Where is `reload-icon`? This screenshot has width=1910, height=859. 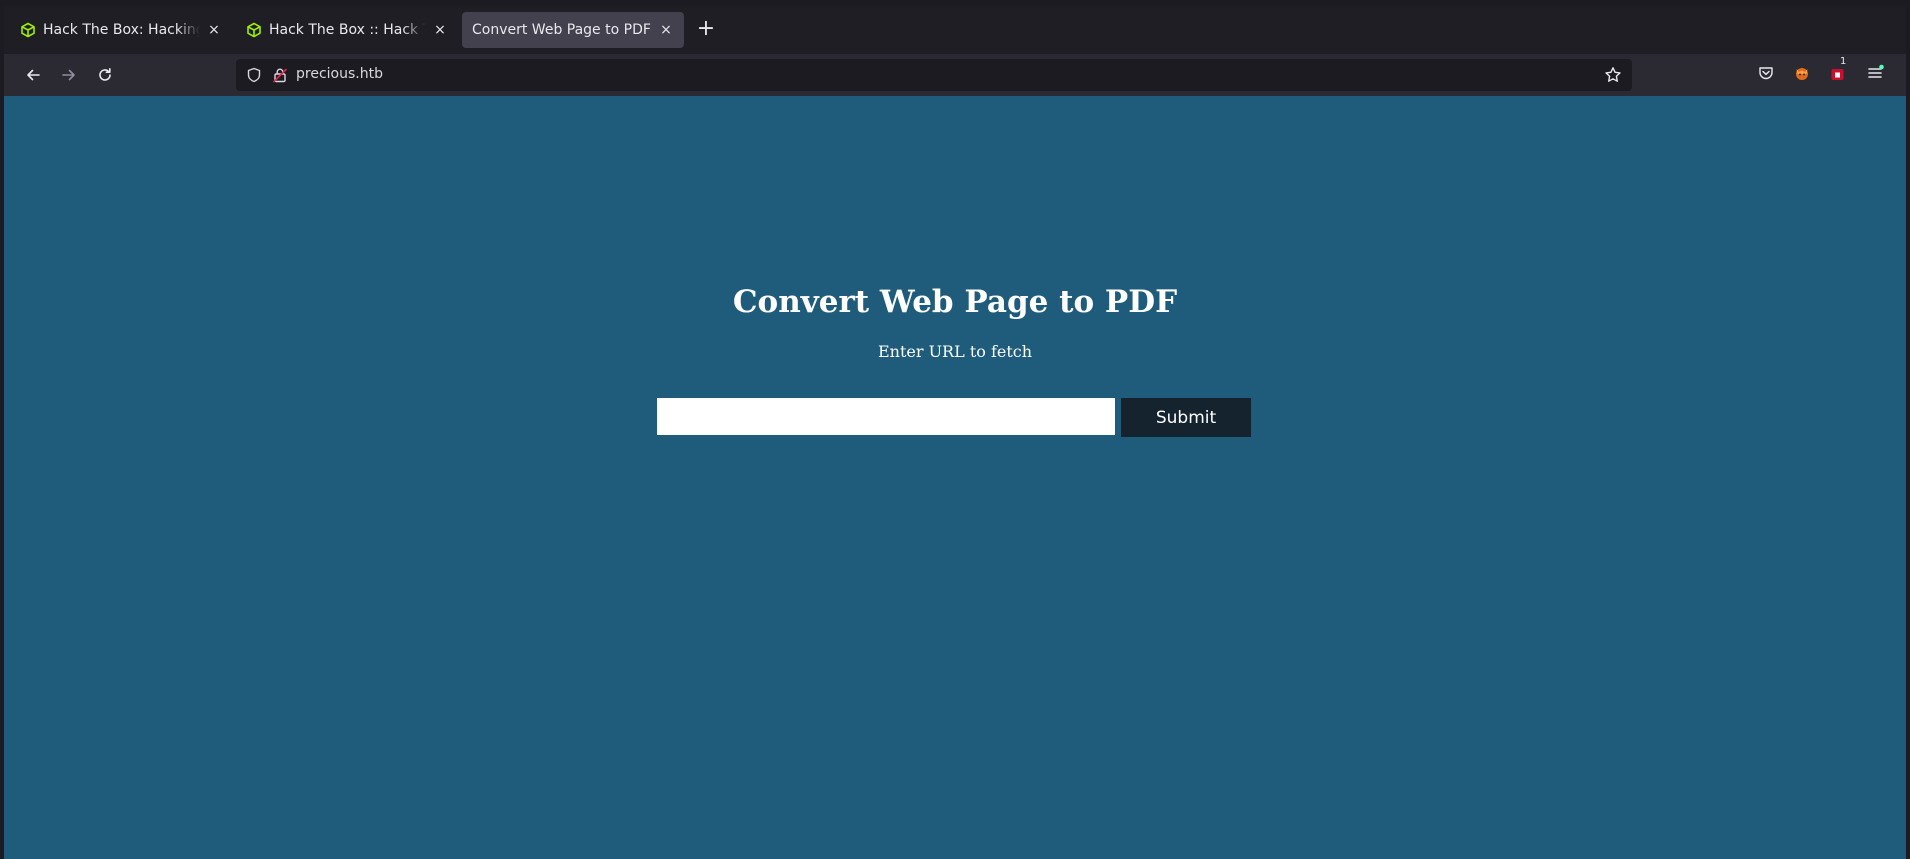 reload-icon is located at coordinates (105, 74).